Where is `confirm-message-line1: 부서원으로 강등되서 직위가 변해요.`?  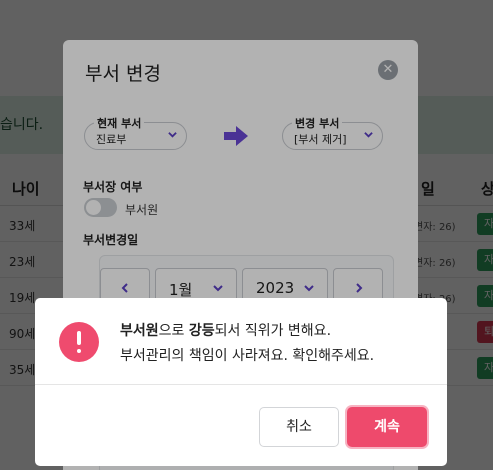 confirm-message-line1: 부서원으로 강등되서 직위가 변해요. is located at coordinates (225, 330).